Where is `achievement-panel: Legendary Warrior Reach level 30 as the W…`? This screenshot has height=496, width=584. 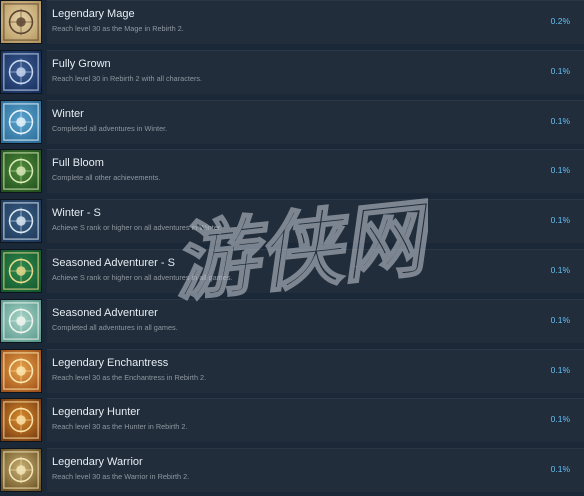
achievement-panel: Legendary Warrior Reach level 30 as the W… is located at coordinates (315, 470).